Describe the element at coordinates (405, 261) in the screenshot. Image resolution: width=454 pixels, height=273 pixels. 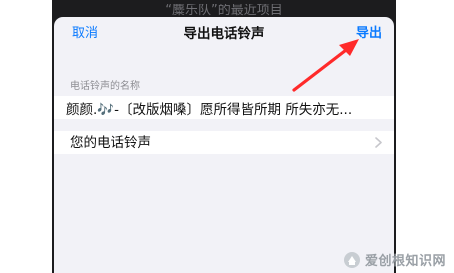
I see `watermark-text: 爱创根知识网` at that location.